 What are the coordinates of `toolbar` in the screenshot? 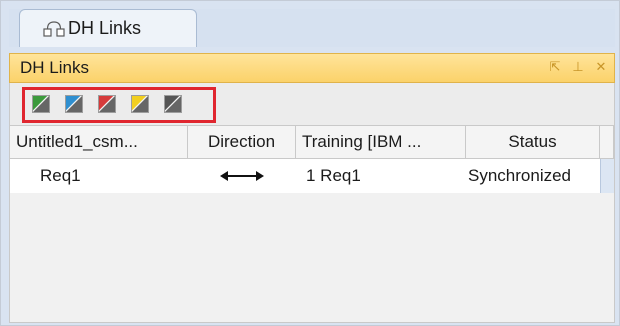 It's located at (312, 104).